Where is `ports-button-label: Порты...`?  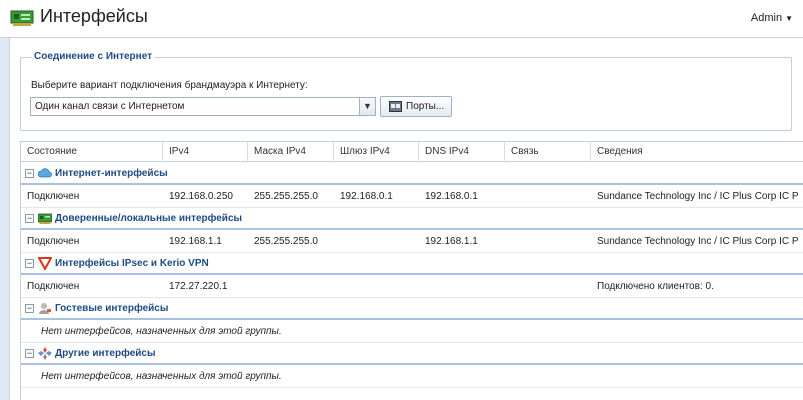
ports-button-label: Порты... is located at coordinates (425, 106).